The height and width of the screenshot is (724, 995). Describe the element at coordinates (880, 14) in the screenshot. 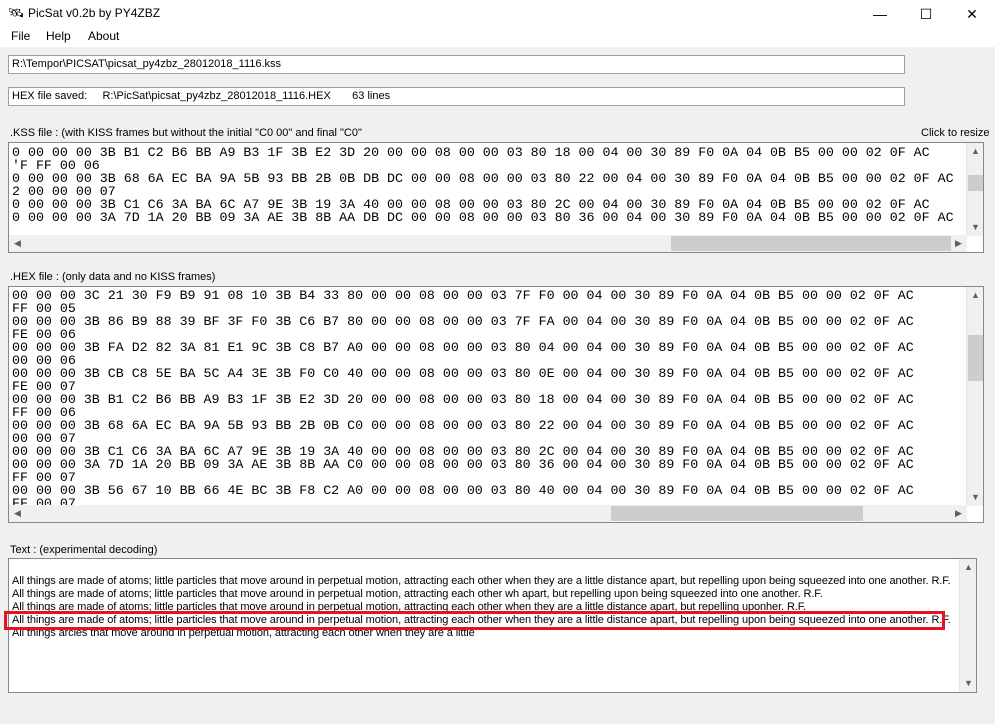

I see `minimize-button: —` at that location.